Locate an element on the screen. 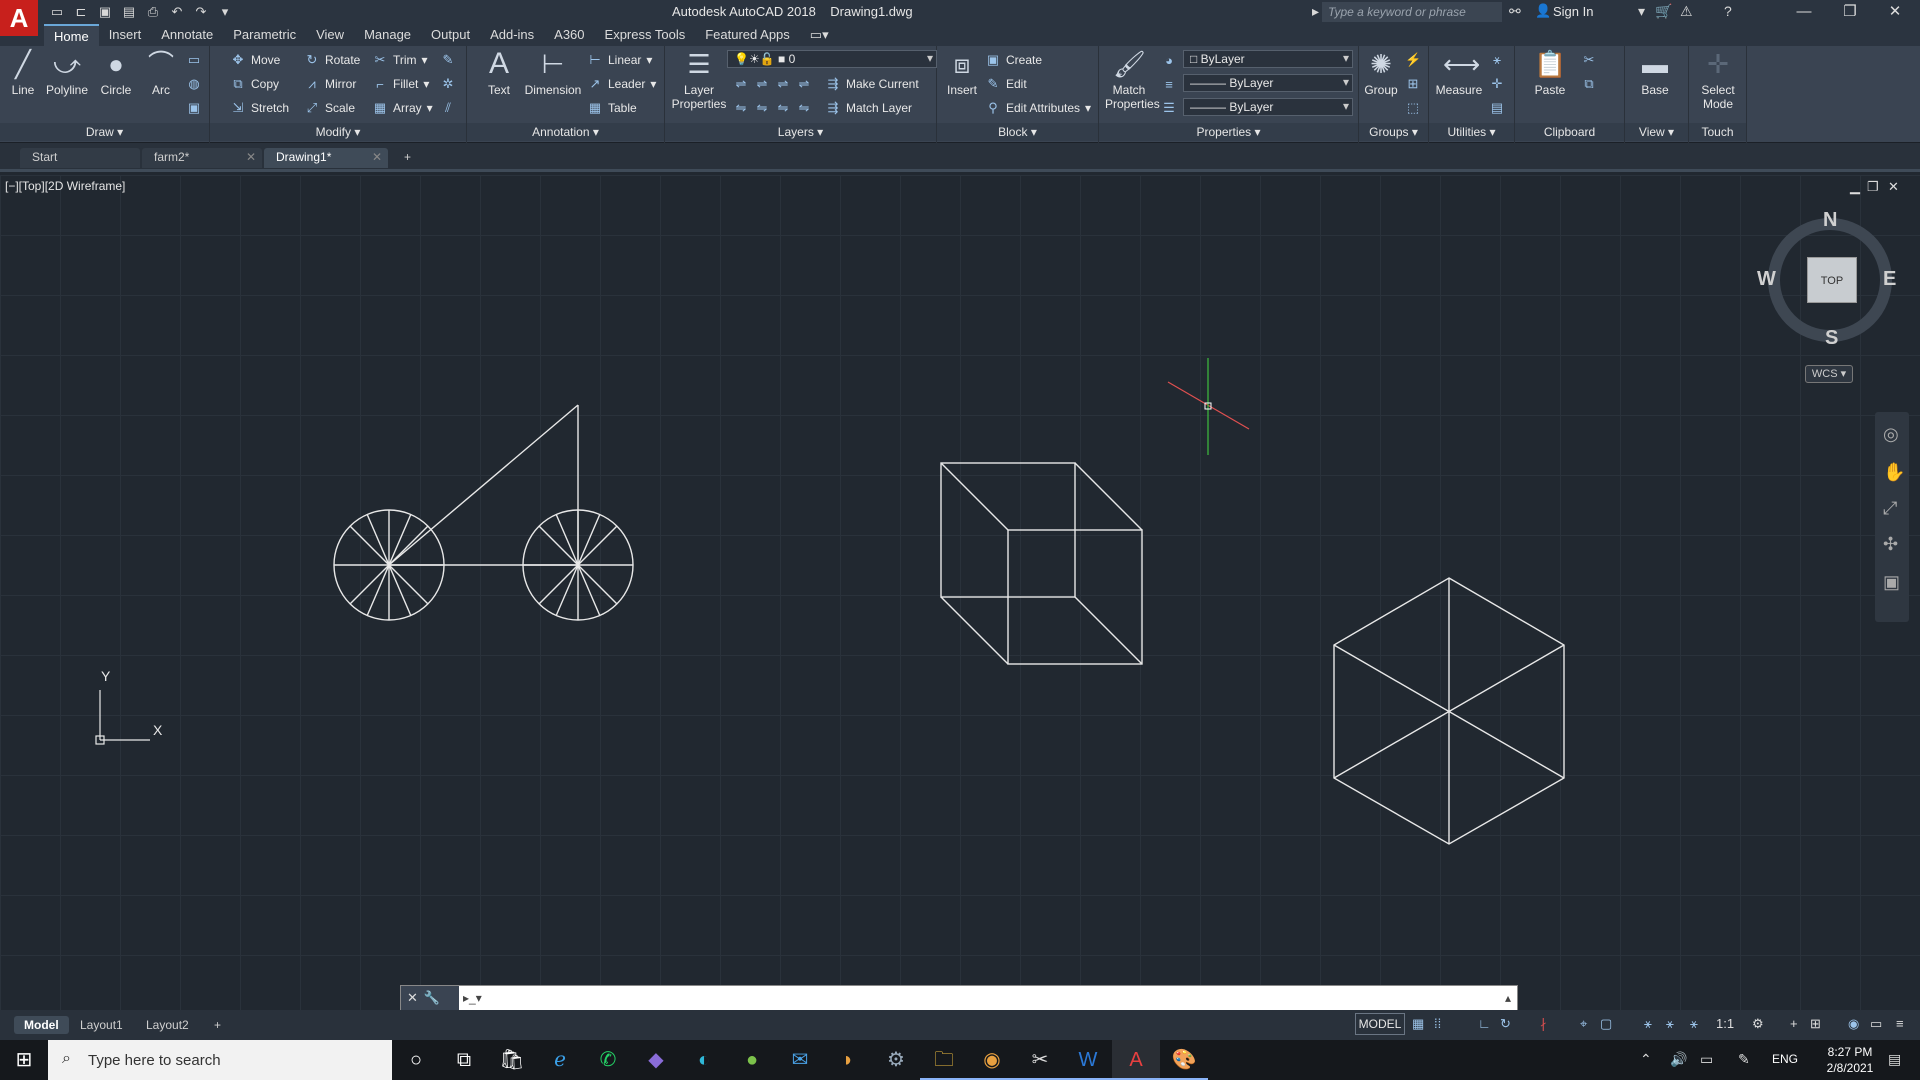 The height and width of the screenshot is (1080, 1920). annotation-visibility-icon: ⚹ is located at coordinates (1648, 1024).